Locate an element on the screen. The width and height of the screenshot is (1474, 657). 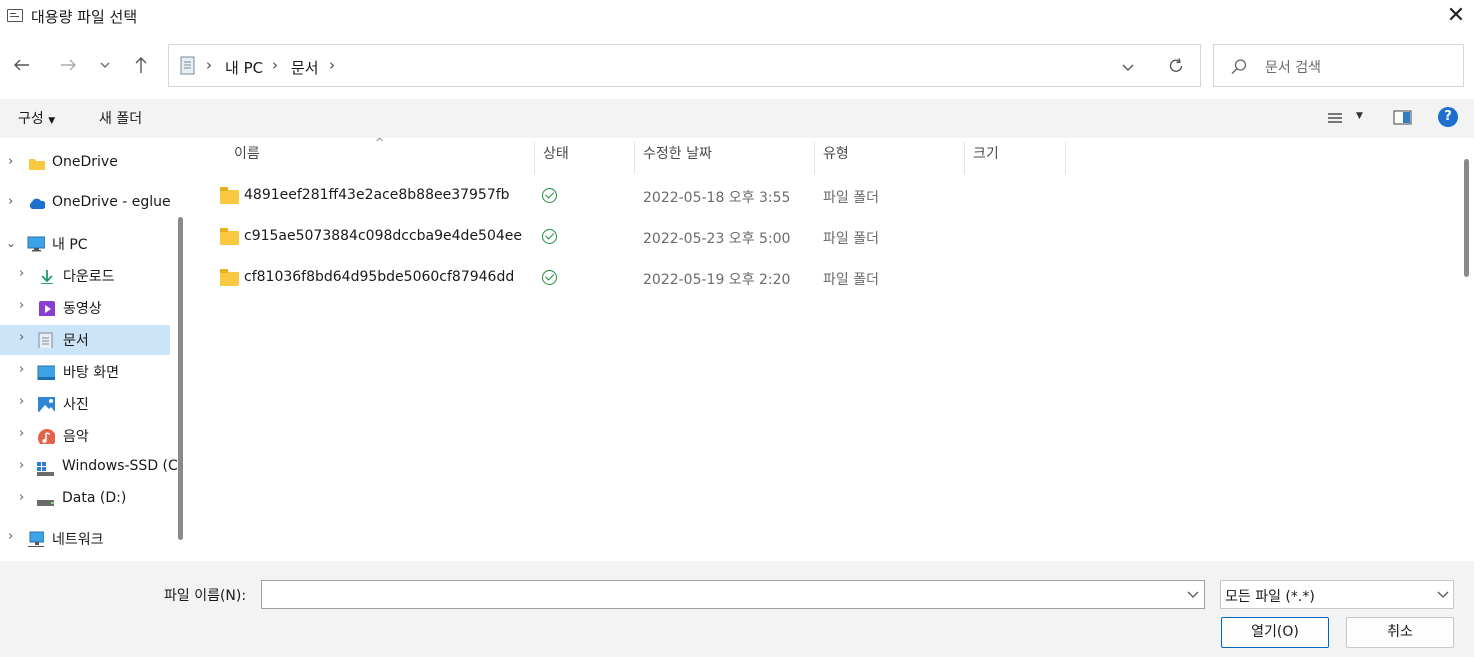
sidebar-item-documents: › 문서 is located at coordinates (85, 340).